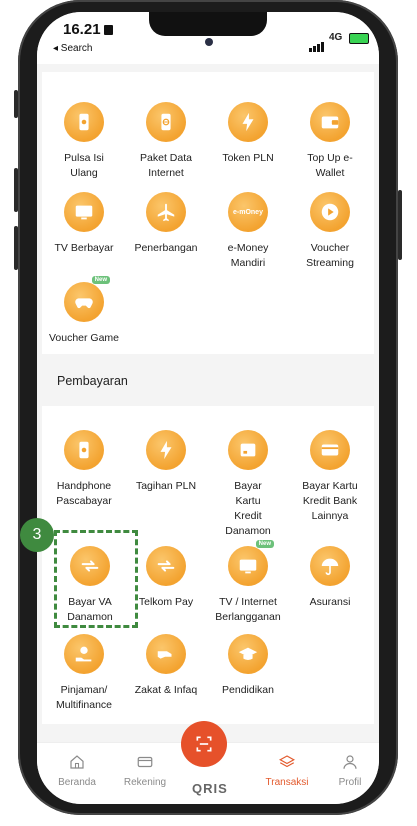 The height and width of the screenshot is (826, 417). I want to click on menu-item-pulsa: Pulsa Isi Ulang, so click(84, 141).